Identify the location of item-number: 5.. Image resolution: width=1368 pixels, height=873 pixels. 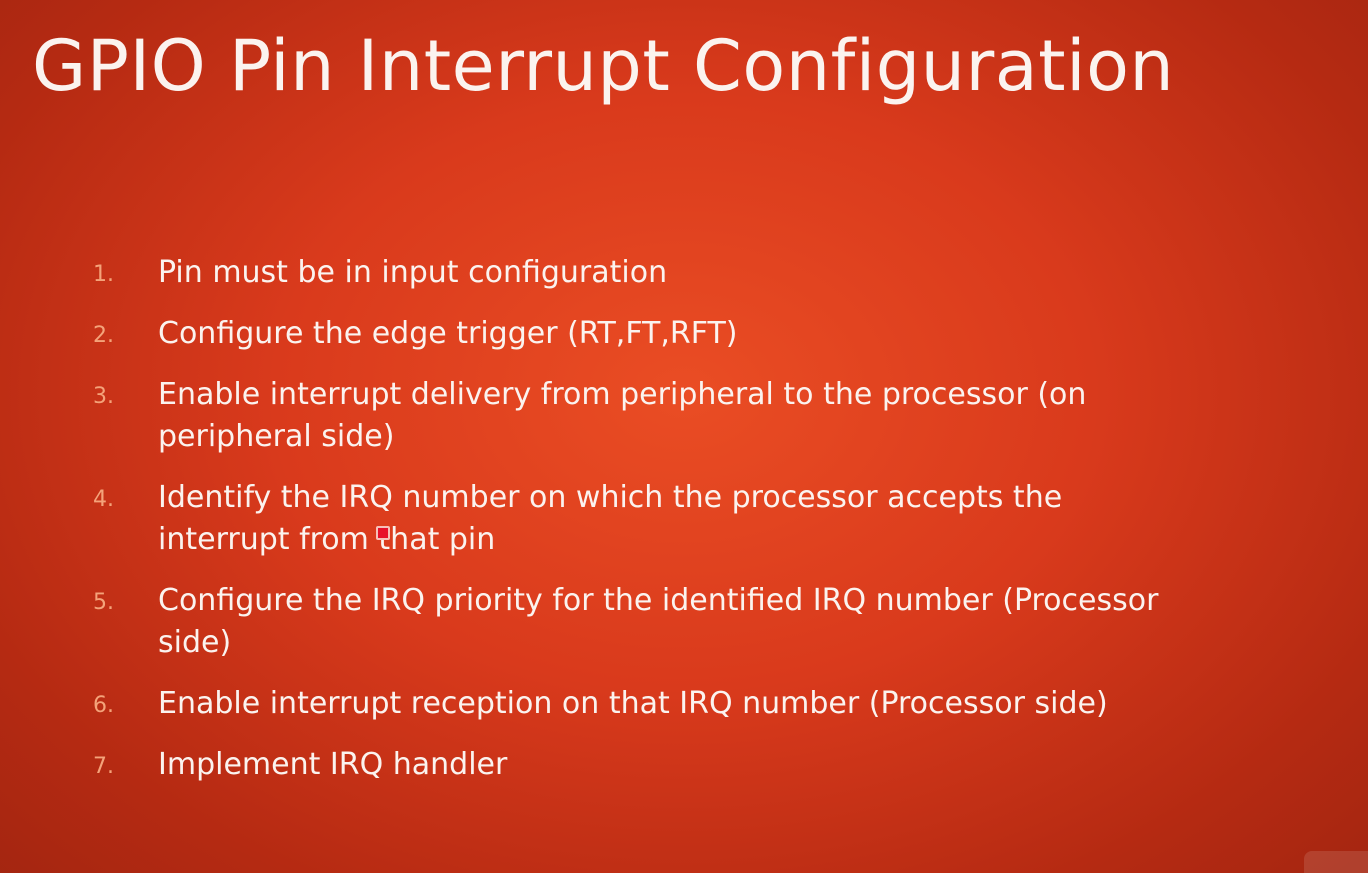
(103, 602).